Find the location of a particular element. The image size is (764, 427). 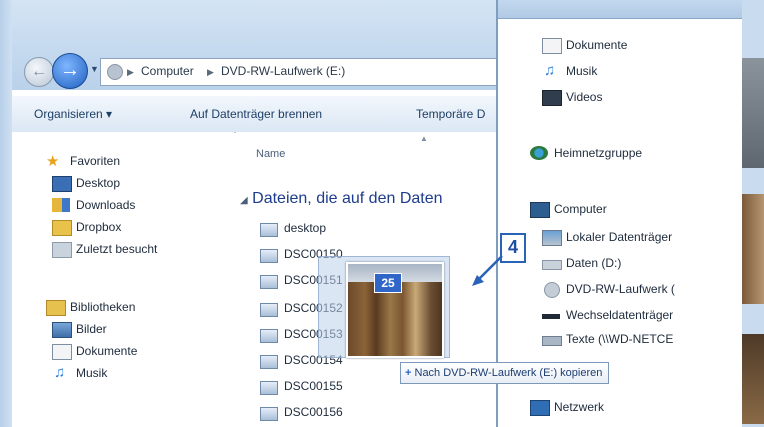

network-icon is located at coordinates (540, 408).